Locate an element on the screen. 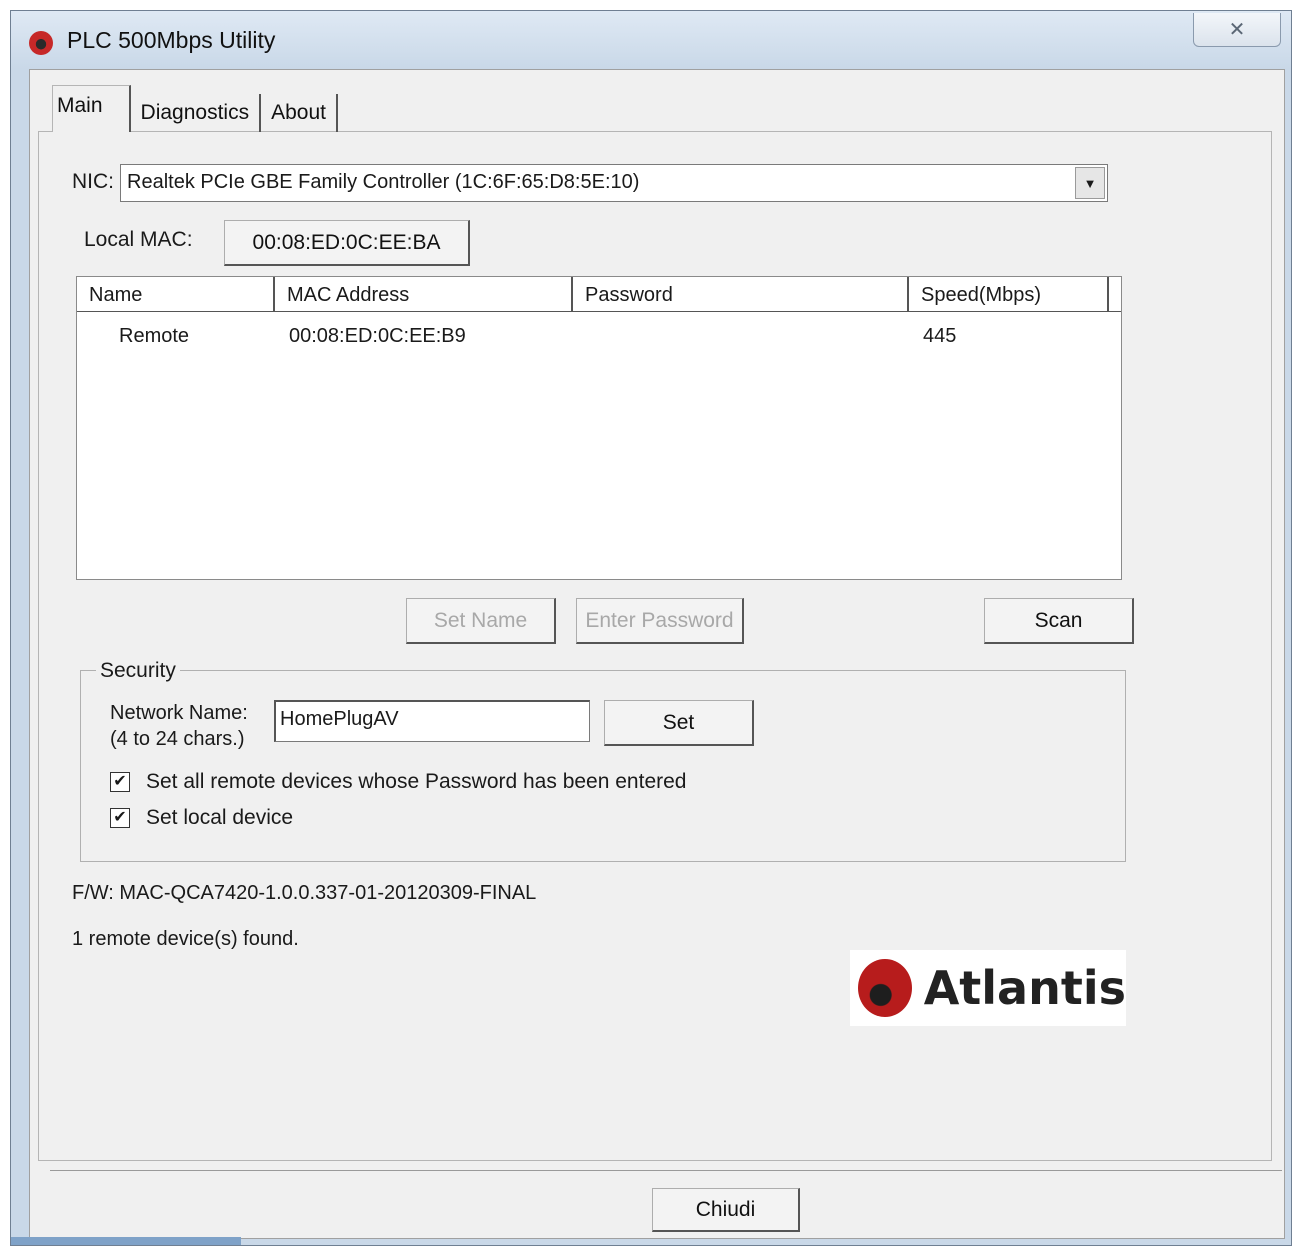  set-name-button: Set Name is located at coordinates (481, 621).